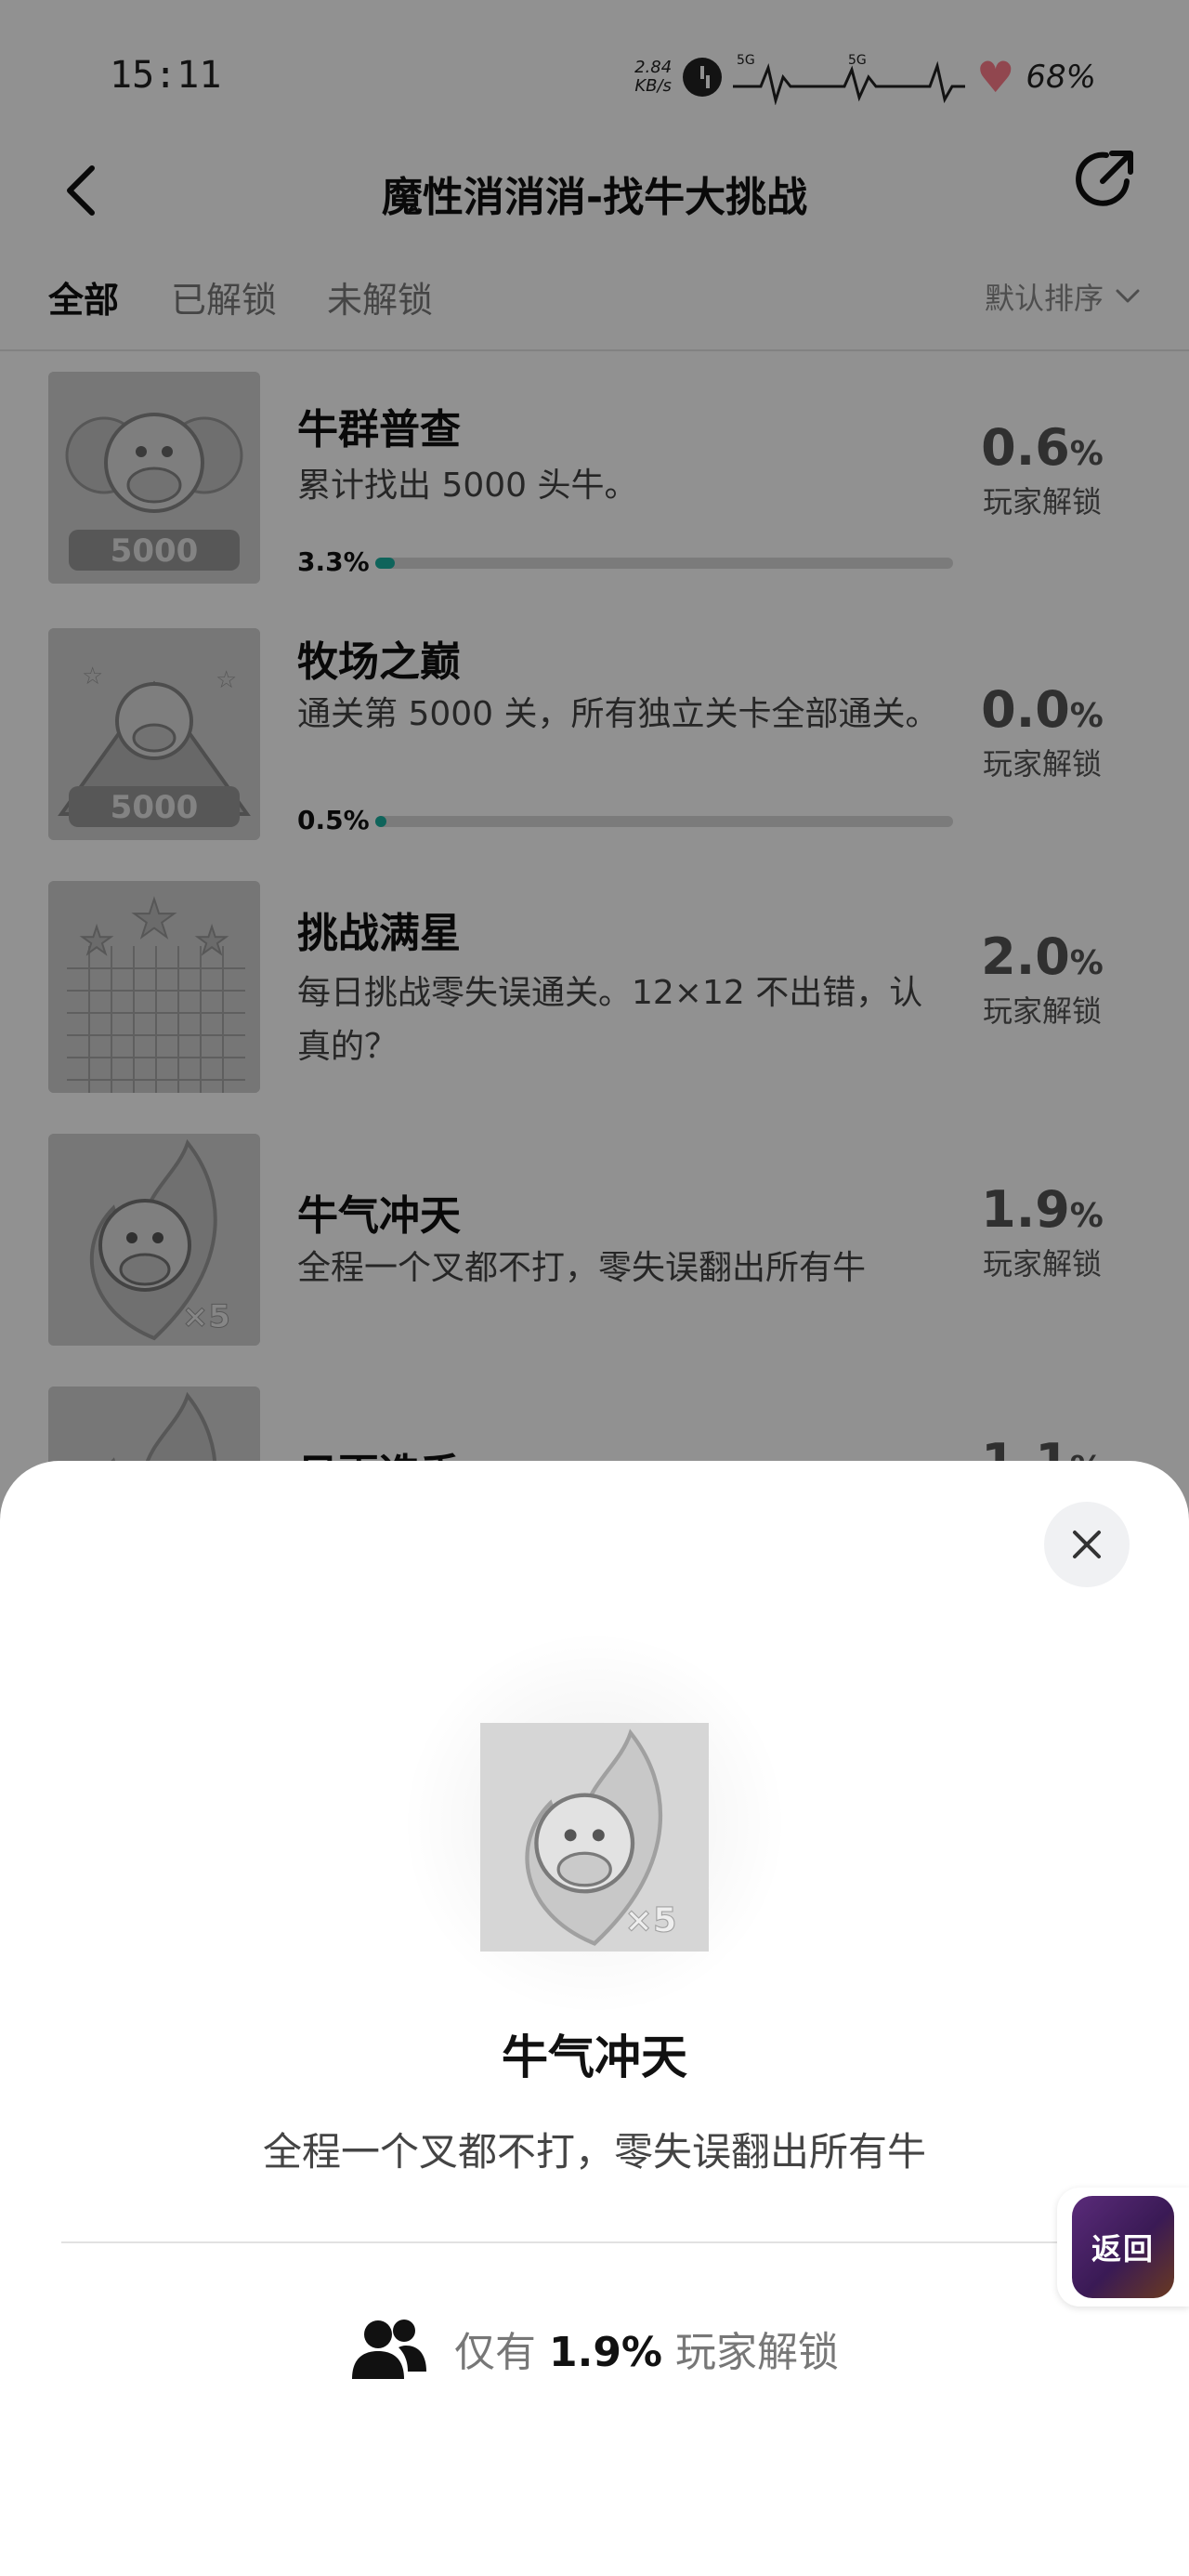 This screenshot has height=2576, width=1189. I want to click on stat-value: 1.9%, so click(605, 2352).